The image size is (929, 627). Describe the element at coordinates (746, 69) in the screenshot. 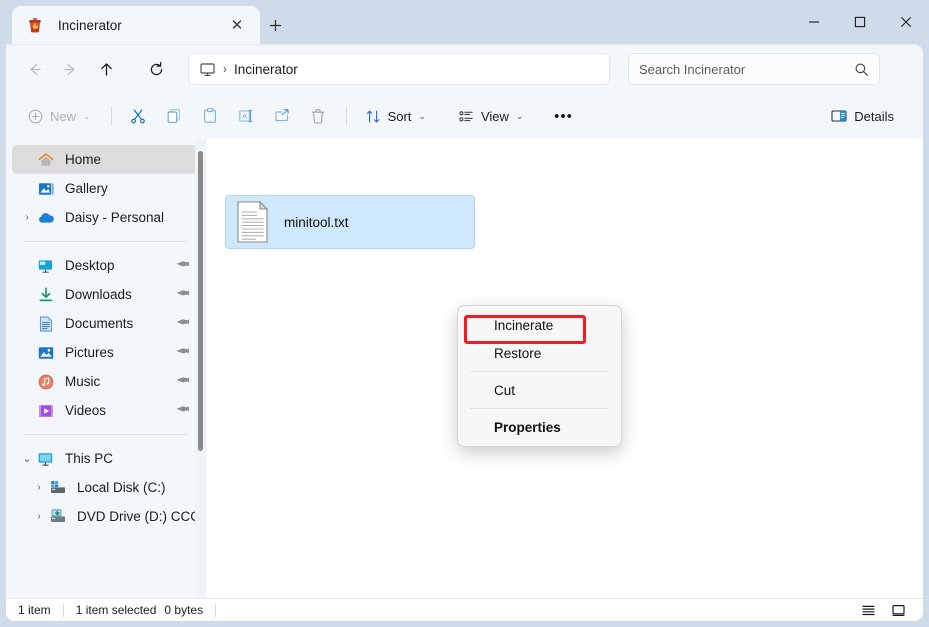

I see `search-input: Search Incinerator` at that location.